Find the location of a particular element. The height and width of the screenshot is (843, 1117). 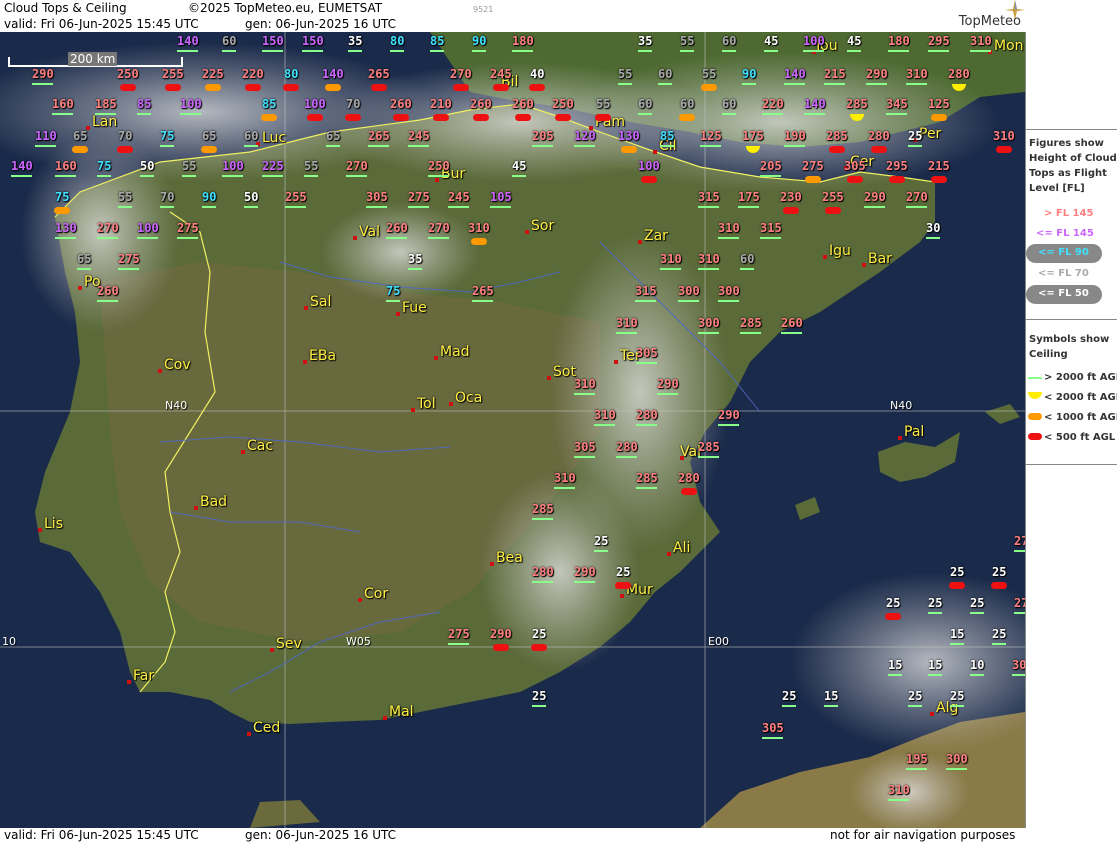

cloud-top-label: 35 is located at coordinates (645, 41).